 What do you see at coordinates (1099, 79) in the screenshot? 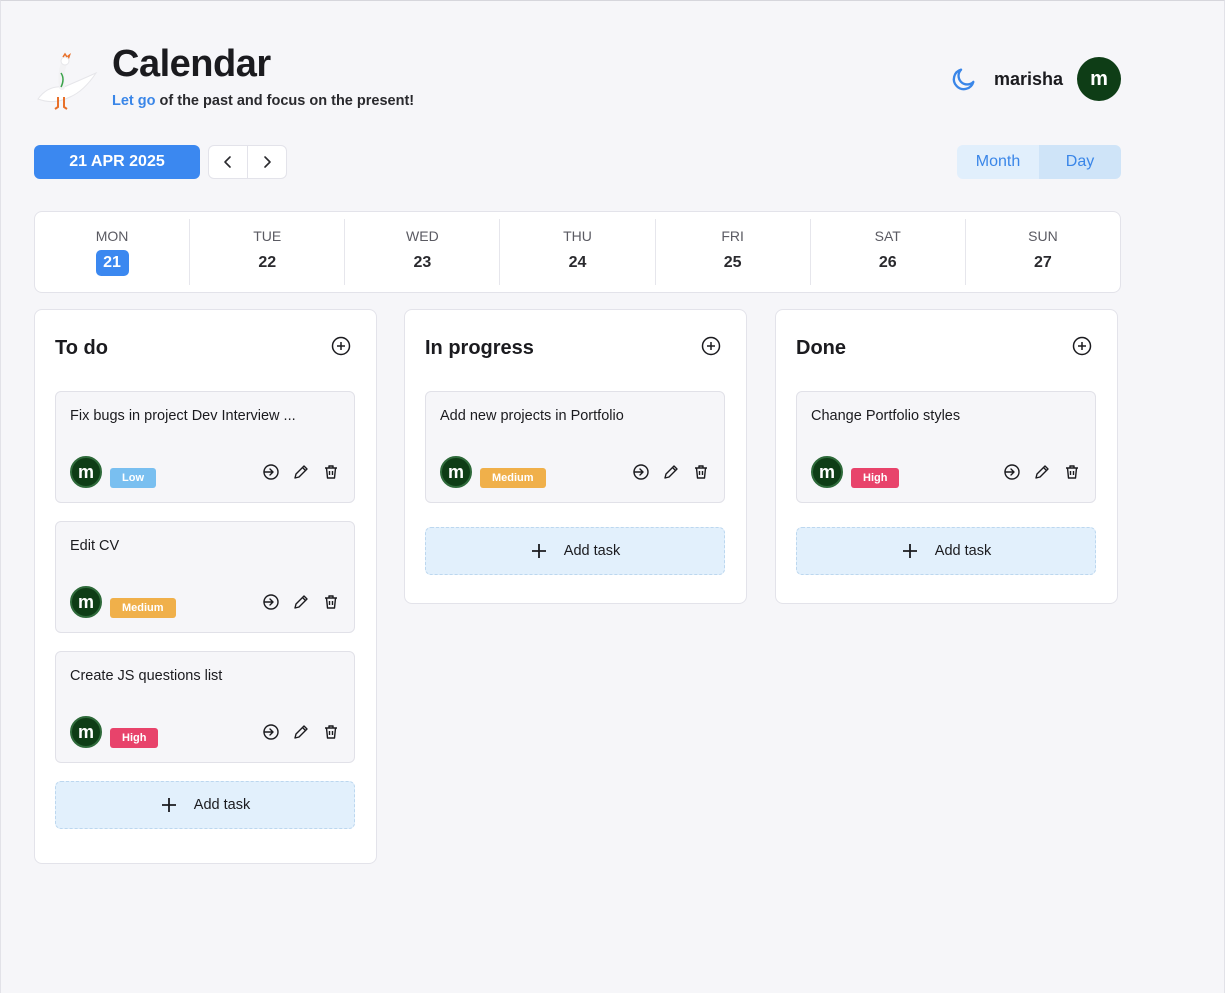
I see `user-avatar: m` at bounding box center [1099, 79].